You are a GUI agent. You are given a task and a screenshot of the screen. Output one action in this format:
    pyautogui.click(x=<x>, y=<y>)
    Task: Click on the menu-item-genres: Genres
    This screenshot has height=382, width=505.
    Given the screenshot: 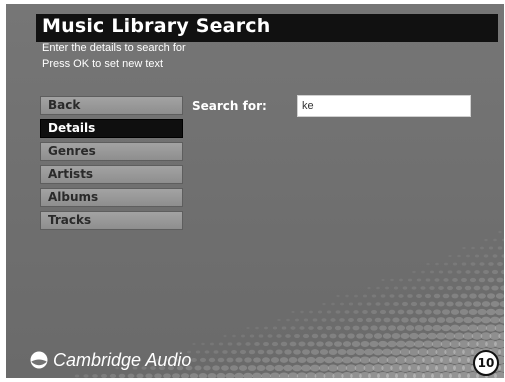 What is the action you would take?
    pyautogui.click(x=111, y=151)
    